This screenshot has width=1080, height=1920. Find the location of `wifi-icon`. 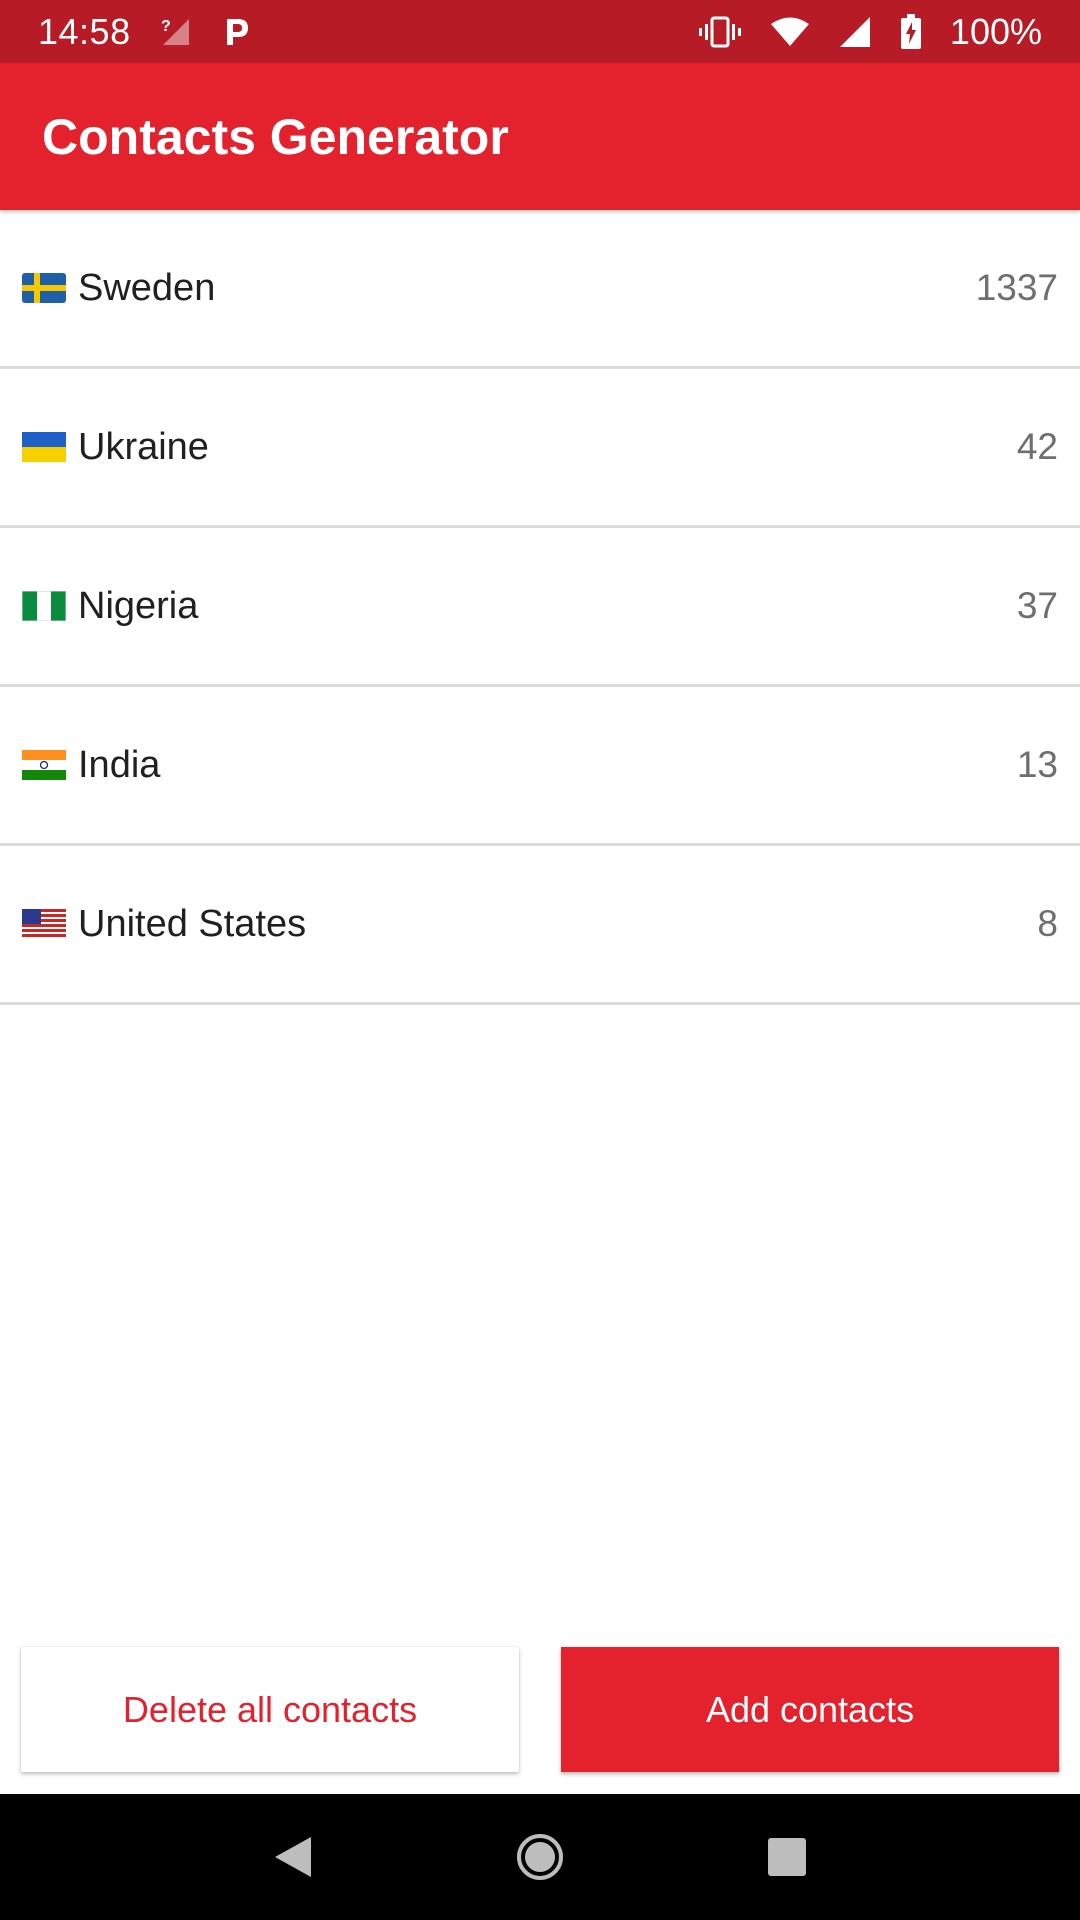

wifi-icon is located at coordinates (790, 32).